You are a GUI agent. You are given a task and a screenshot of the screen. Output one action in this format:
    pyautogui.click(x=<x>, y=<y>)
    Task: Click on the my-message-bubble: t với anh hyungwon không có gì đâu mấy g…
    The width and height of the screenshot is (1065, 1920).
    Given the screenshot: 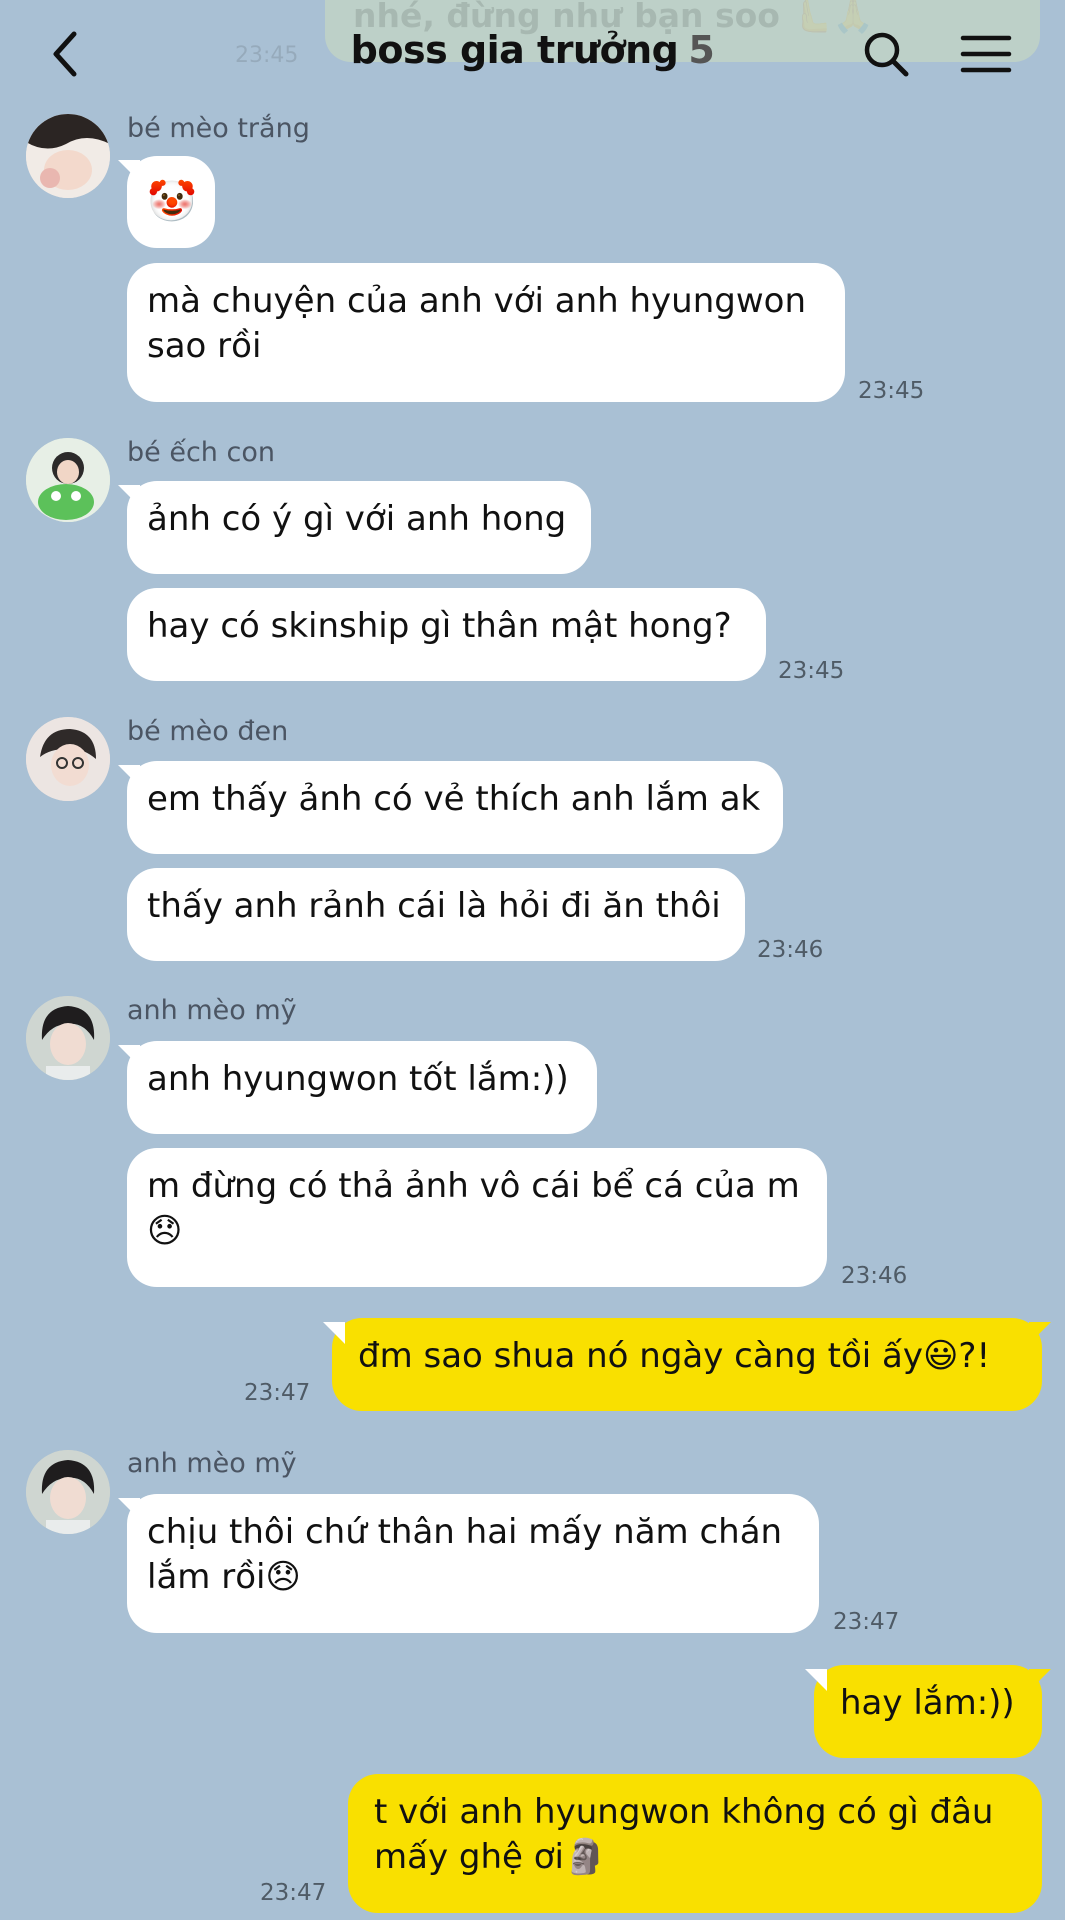 What is the action you would take?
    pyautogui.click(x=695, y=1843)
    